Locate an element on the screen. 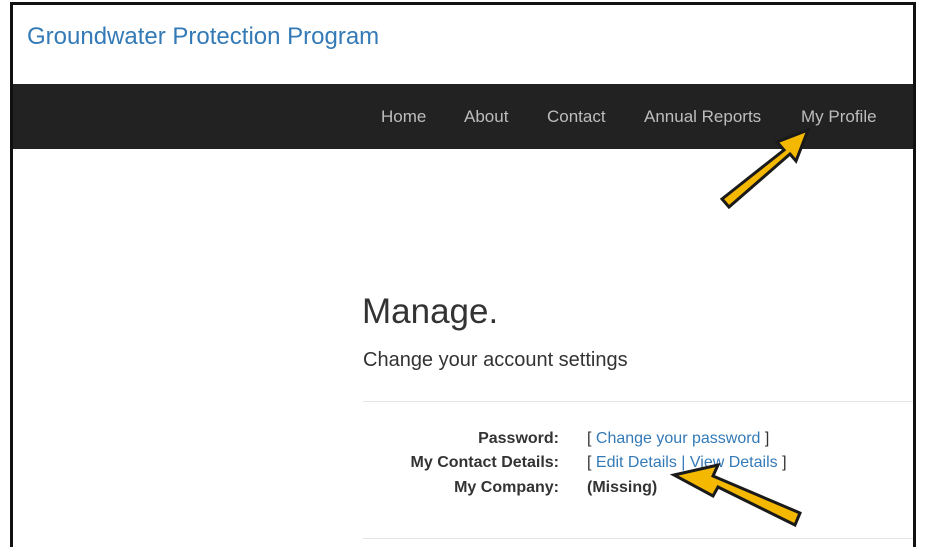 The image size is (926, 547). annotation-arrow-missing is located at coordinates (735, 495).